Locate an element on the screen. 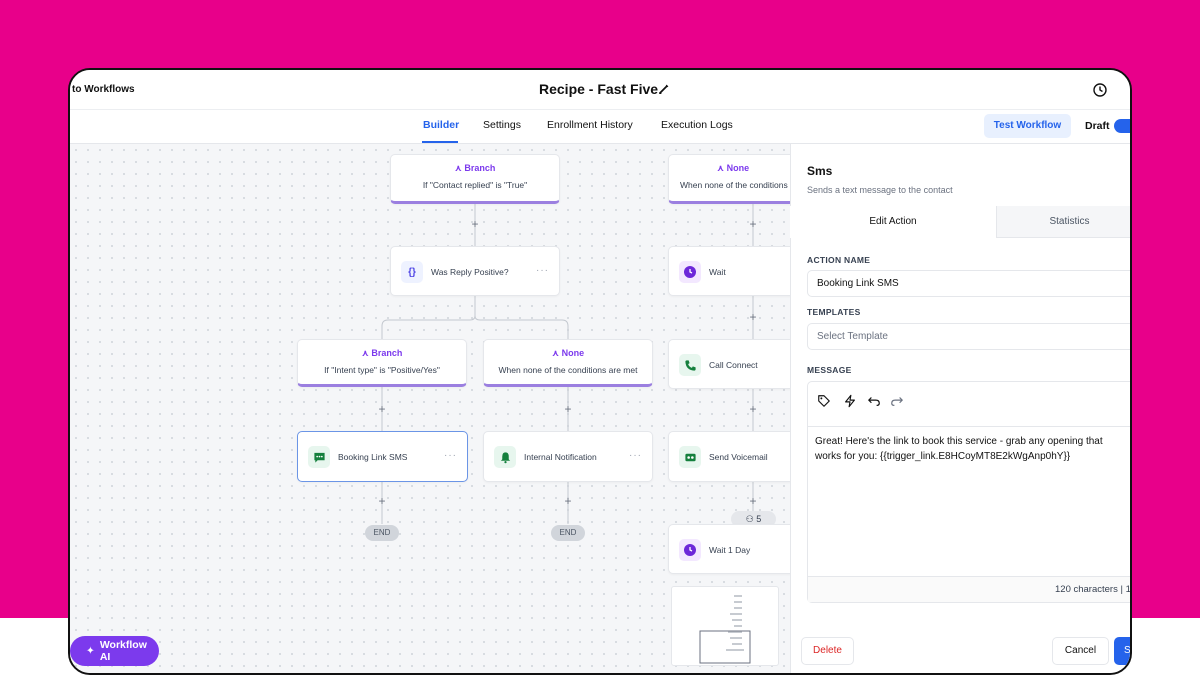  sparkle-icon: ✦ is located at coordinates (90, 651).